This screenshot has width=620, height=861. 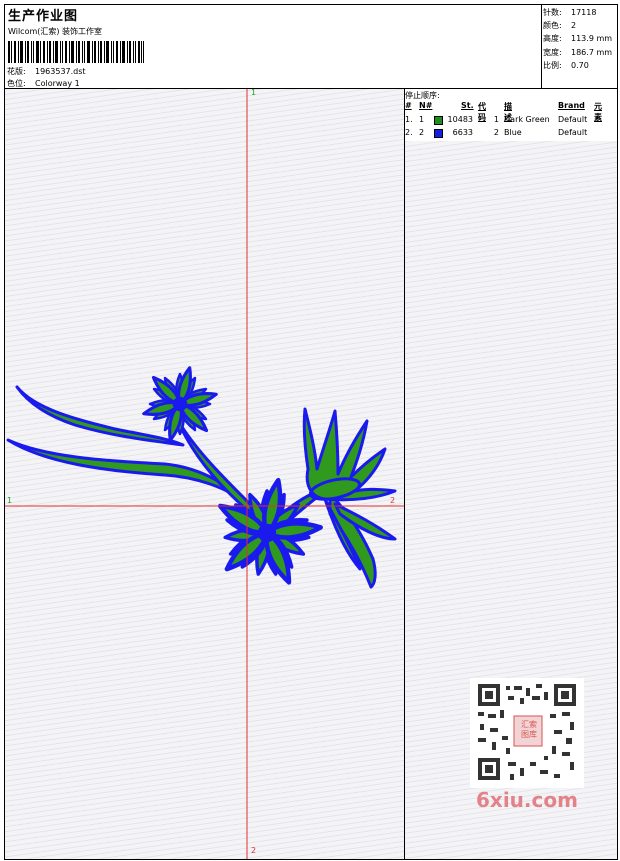 What do you see at coordinates (46, 71) in the screenshot?
I see `design-file: 花版: 1963537.dst` at bounding box center [46, 71].